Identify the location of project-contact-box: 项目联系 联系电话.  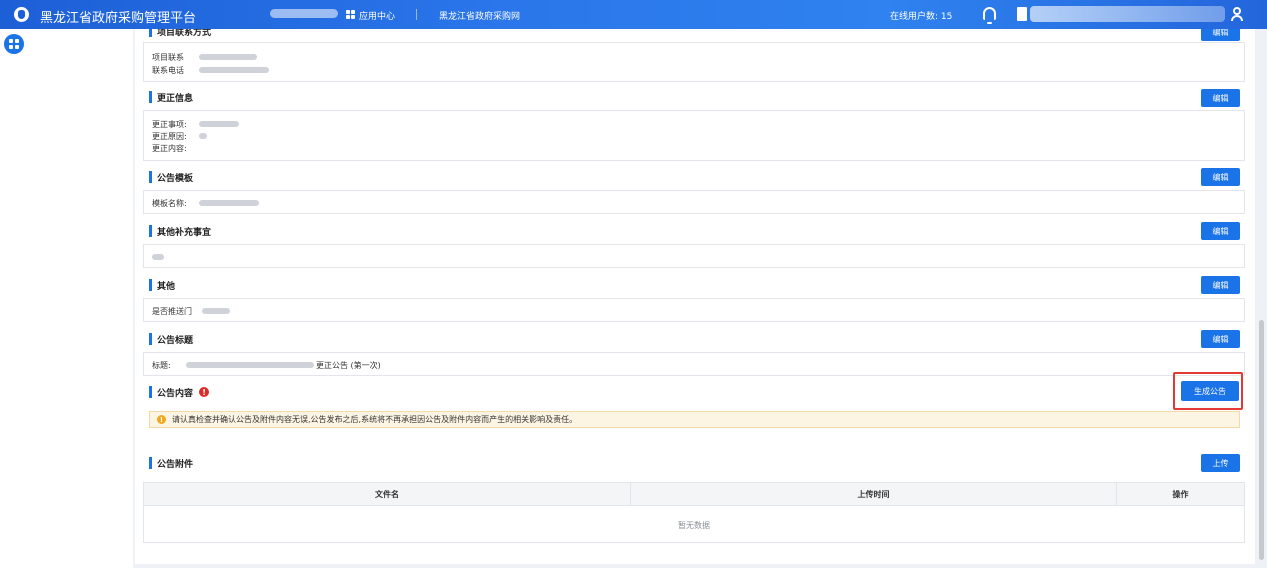
(694, 62).